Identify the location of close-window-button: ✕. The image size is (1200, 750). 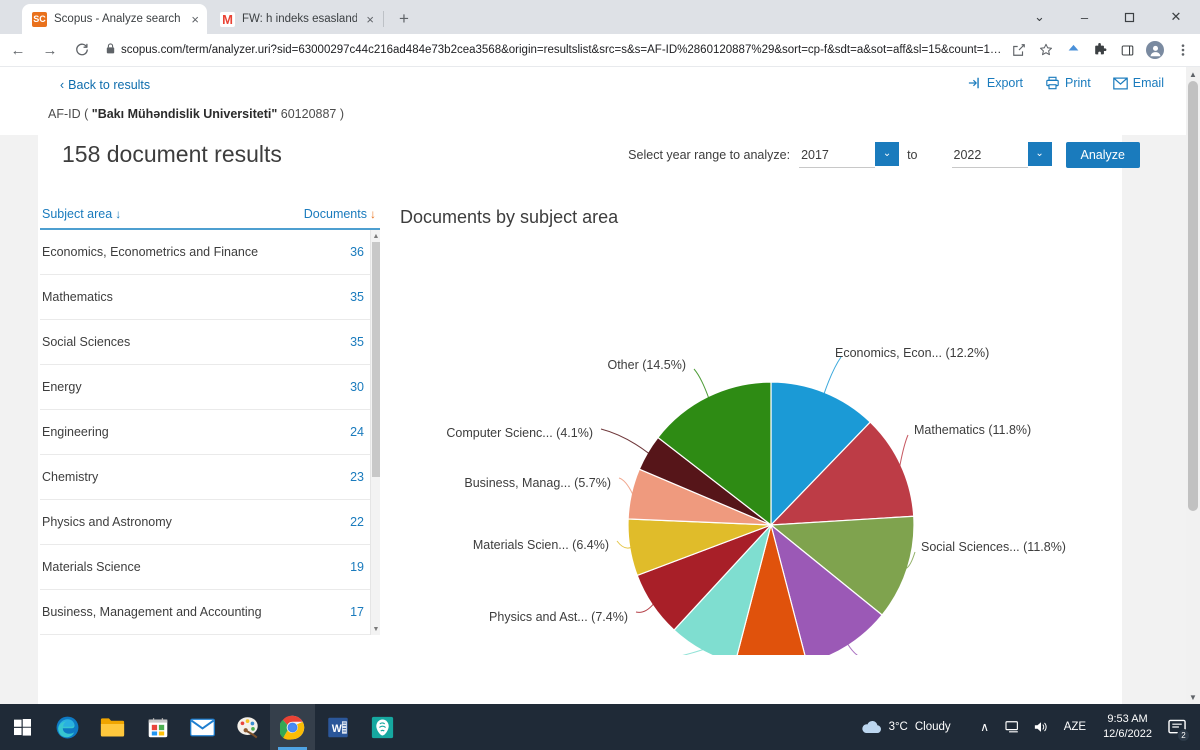
(1176, 17).